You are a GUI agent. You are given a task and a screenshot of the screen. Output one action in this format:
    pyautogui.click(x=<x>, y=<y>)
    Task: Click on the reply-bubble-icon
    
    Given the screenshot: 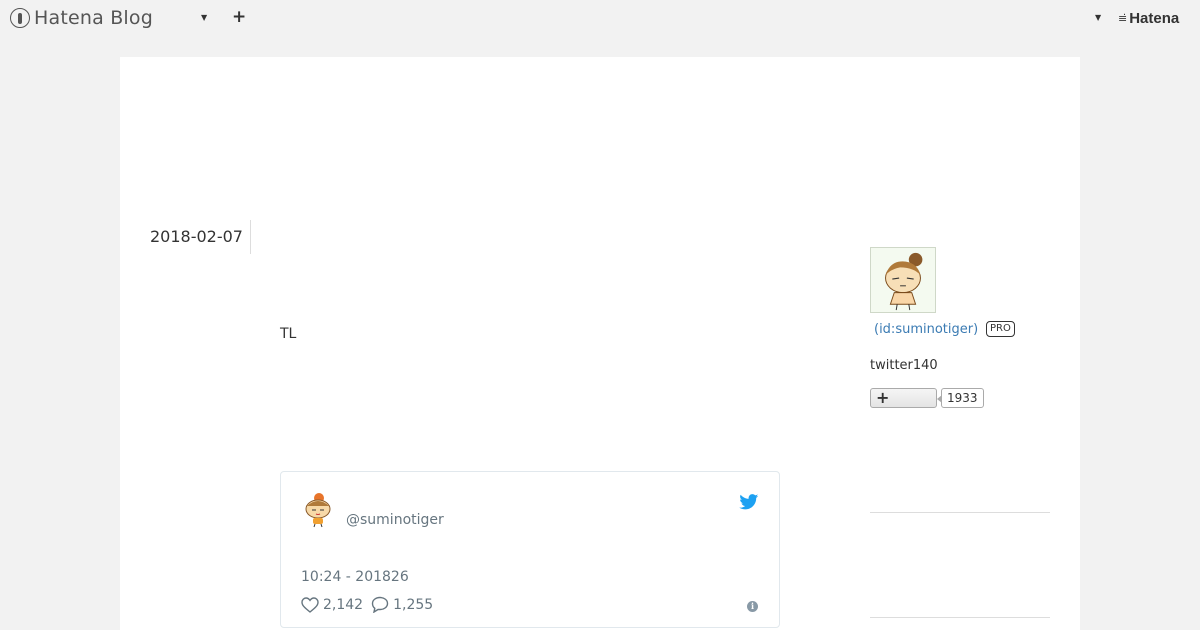 What is the action you would take?
    pyautogui.click(x=380, y=604)
    